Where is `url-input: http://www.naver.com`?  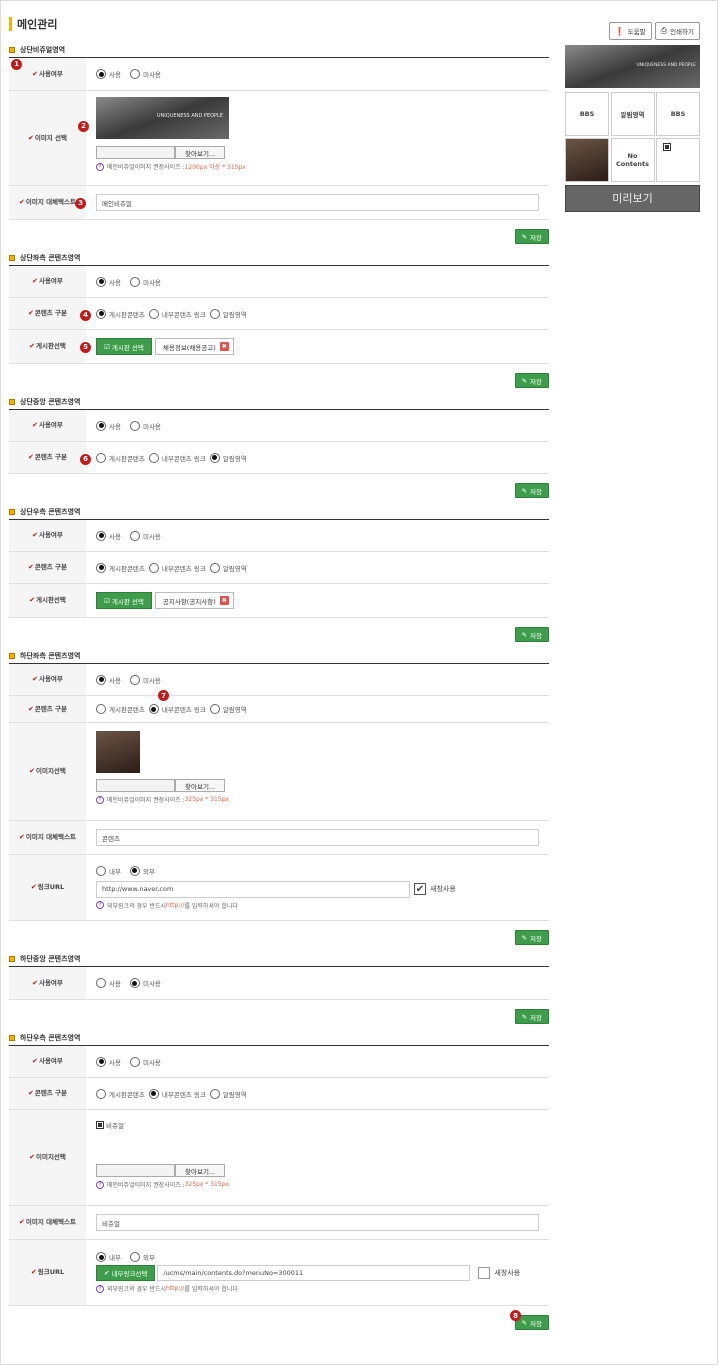 url-input: http://www.naver.com is located at coordinates (253, 889).